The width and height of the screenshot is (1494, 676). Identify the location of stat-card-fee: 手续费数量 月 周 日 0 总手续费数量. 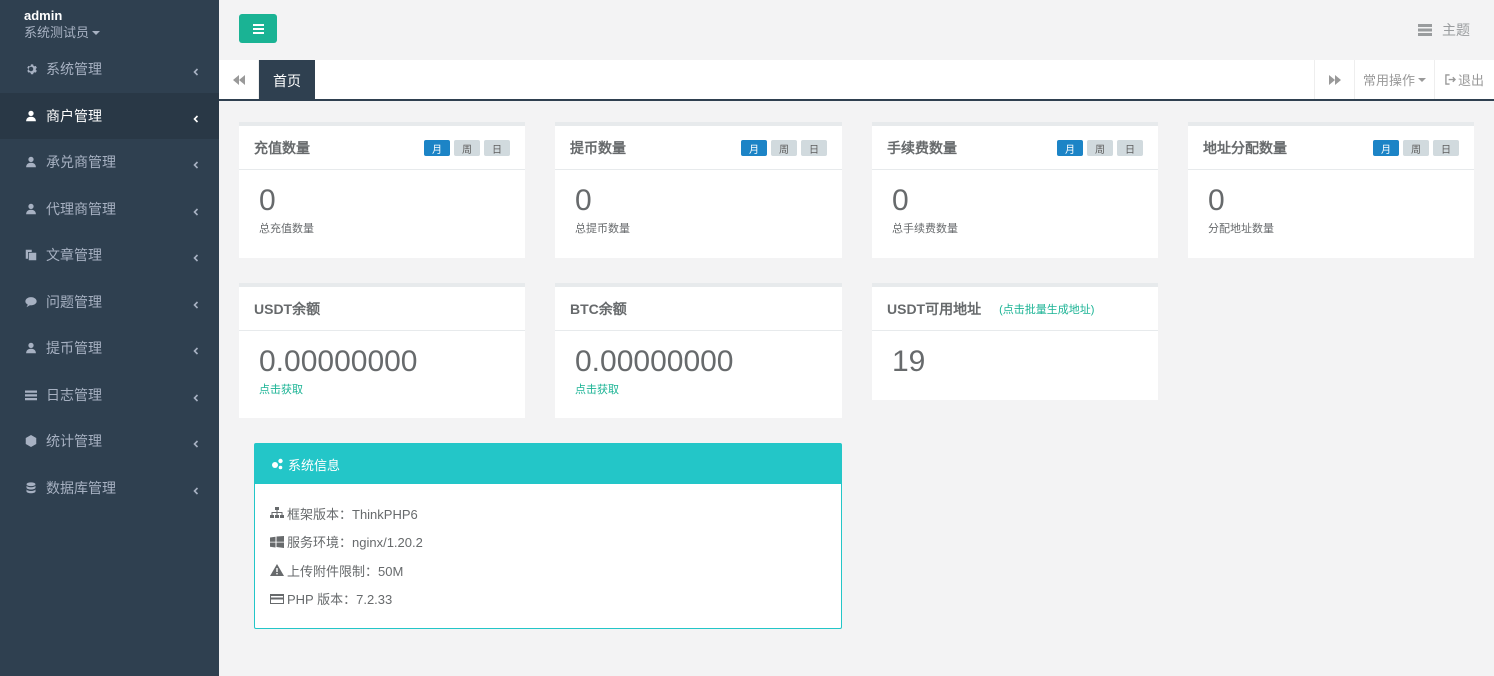
(1015, 190).